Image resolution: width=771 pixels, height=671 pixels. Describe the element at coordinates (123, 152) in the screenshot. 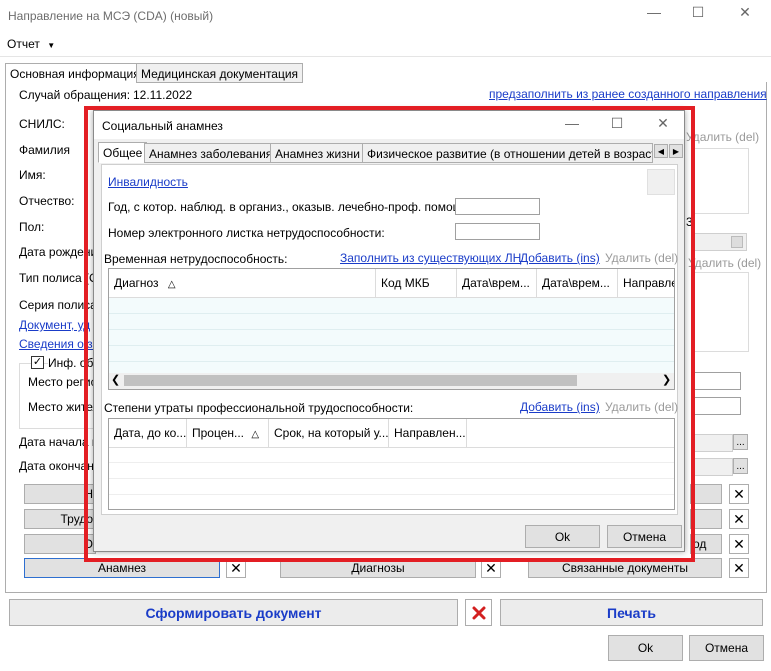

I see `tab-general: Общее` at that location.